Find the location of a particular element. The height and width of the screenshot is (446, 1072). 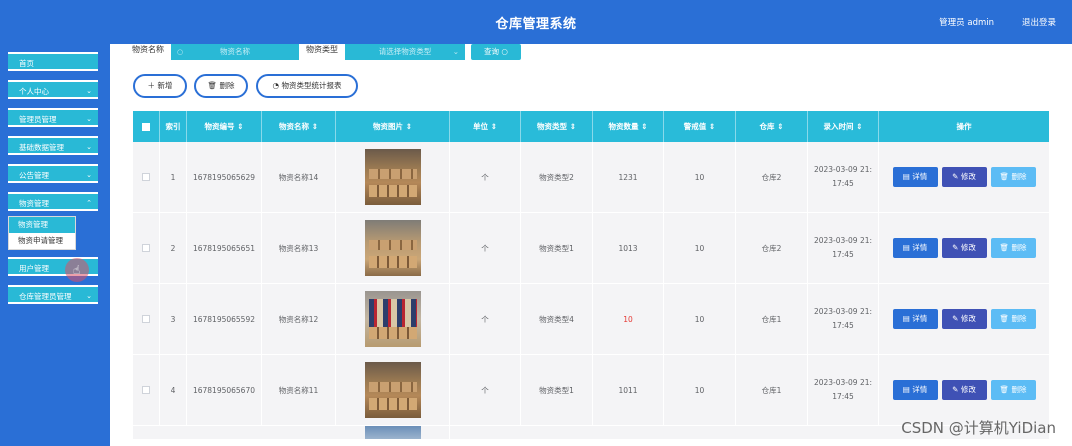

cell-code: 1678195065651 is located at coordinates (224, 248).